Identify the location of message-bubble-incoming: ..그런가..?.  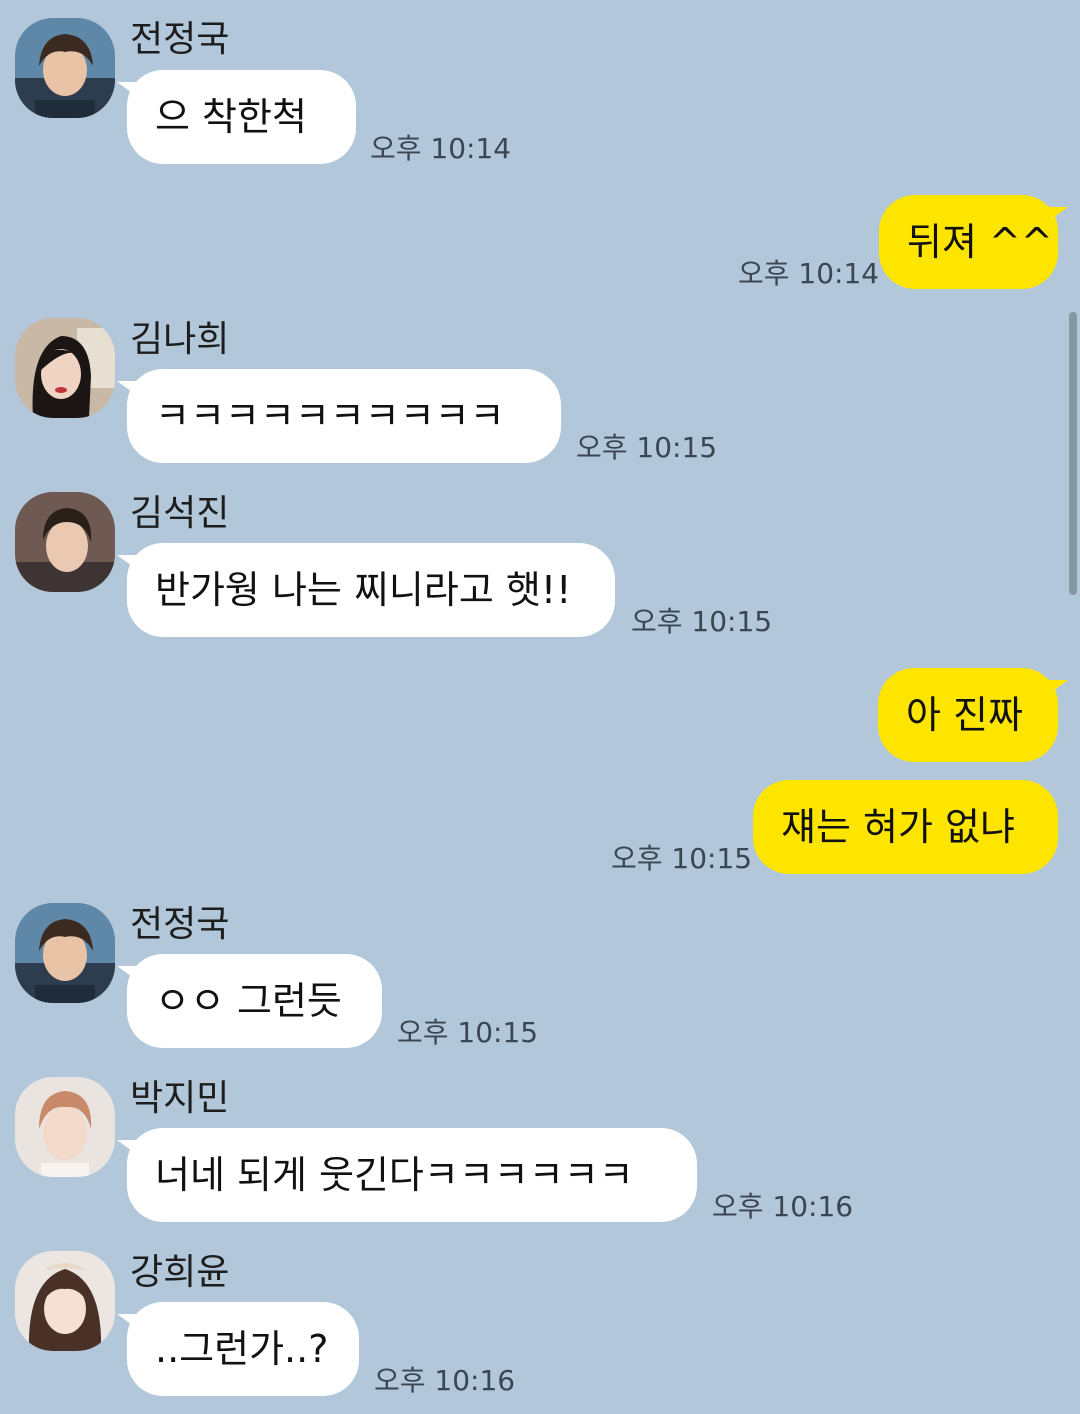
(238, 1349).